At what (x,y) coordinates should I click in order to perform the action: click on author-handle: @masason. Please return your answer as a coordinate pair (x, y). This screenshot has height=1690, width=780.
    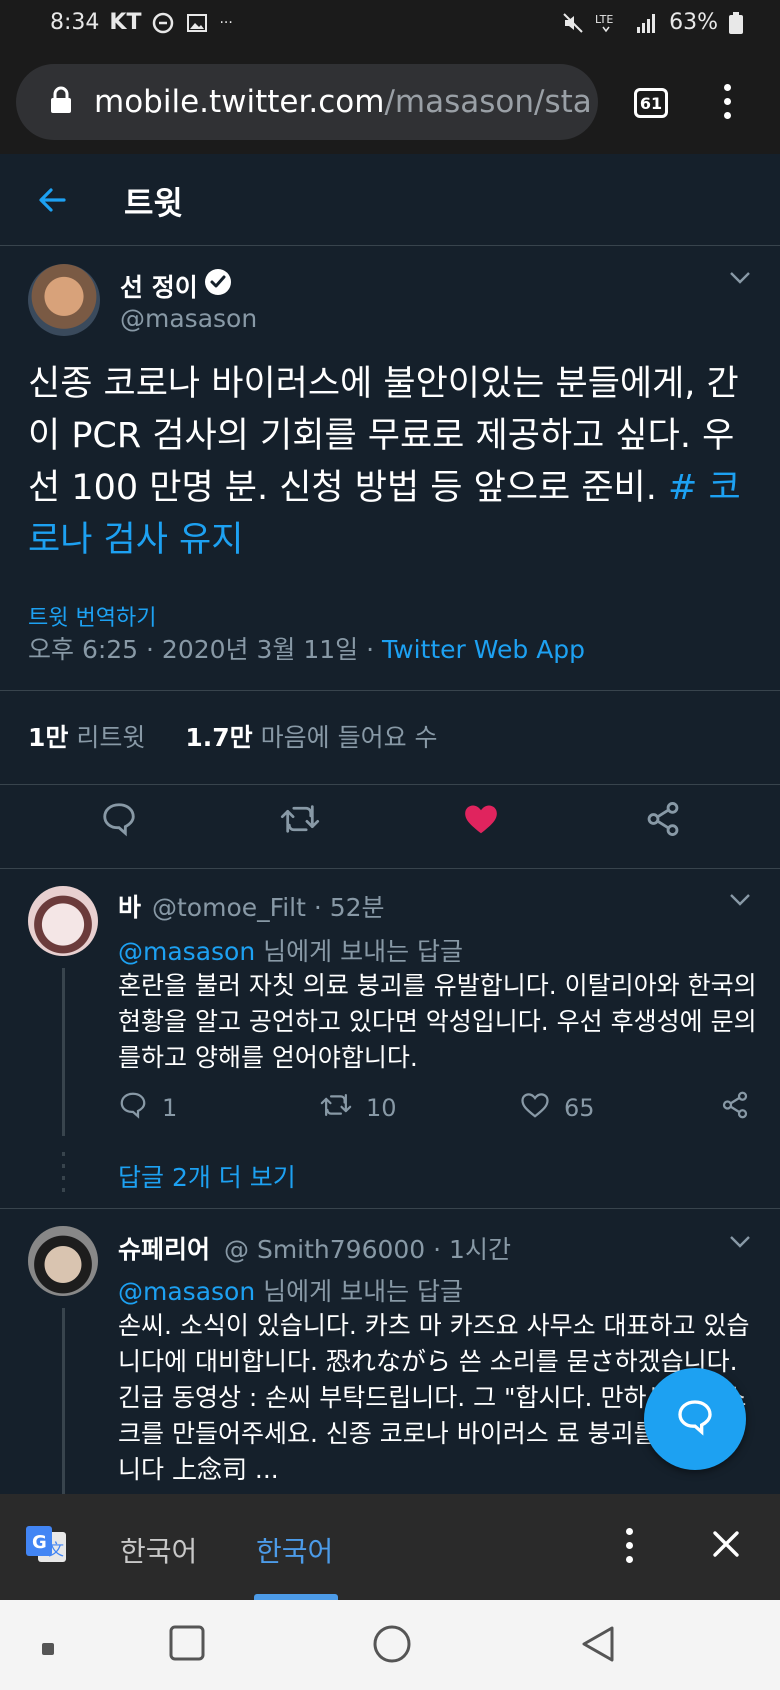
    Looking at the image, I should click on (188, 318).